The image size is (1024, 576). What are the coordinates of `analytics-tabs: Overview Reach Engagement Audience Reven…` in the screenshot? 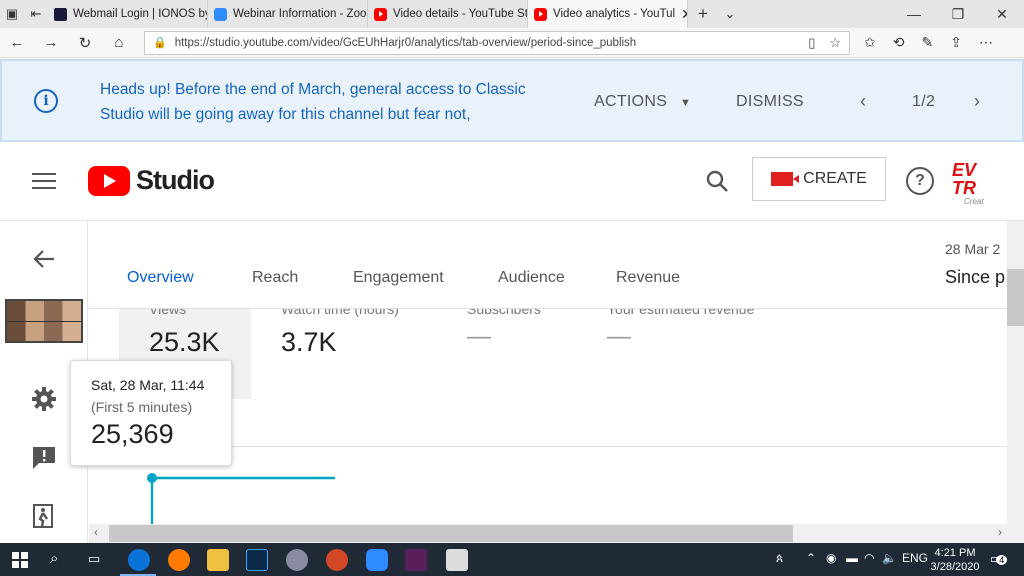 It's located at (556, 265).